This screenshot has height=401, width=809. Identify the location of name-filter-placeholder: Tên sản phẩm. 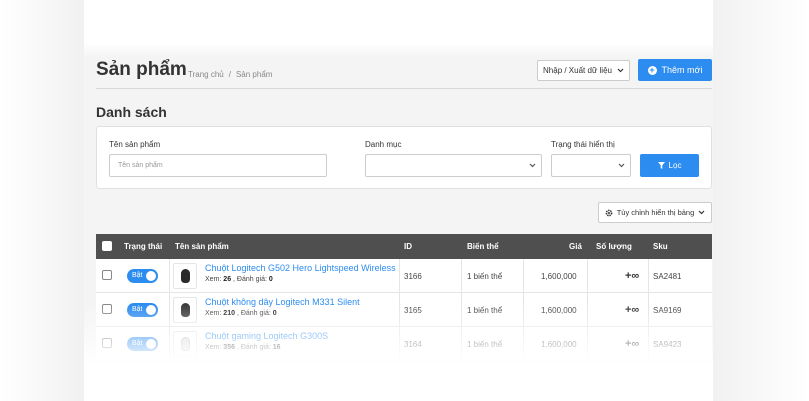
(140, 165).